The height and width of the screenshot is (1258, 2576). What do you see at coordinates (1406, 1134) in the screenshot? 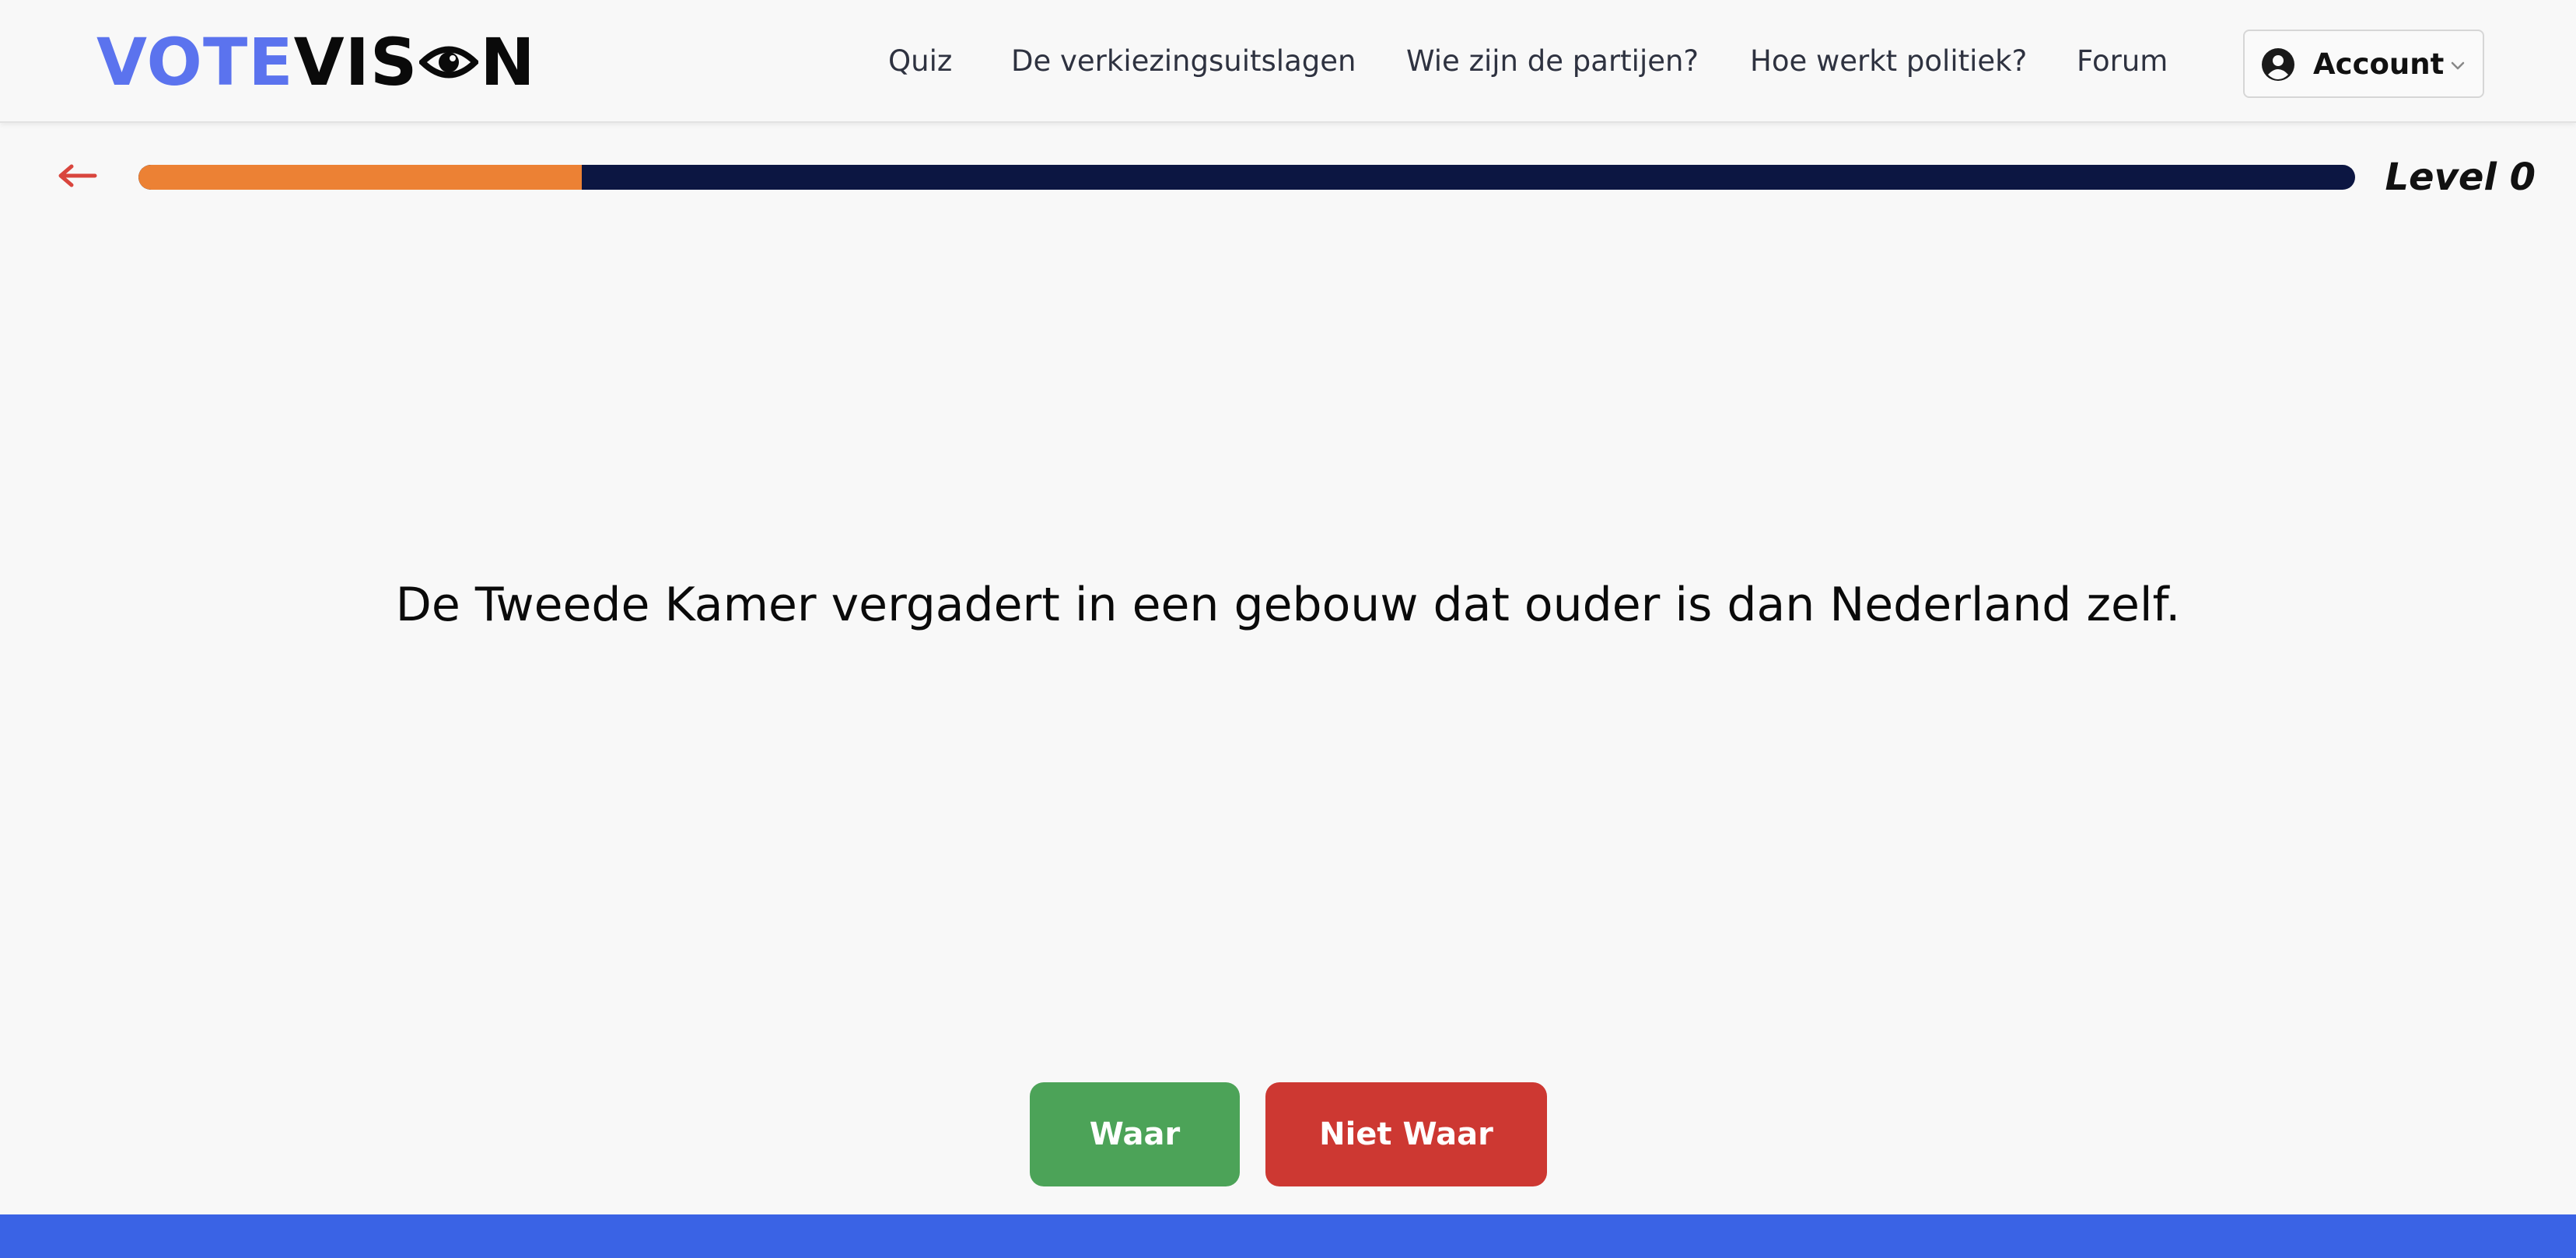
I see `answer-false-button: Niet Waar` at bounding box center [1406, 1134].